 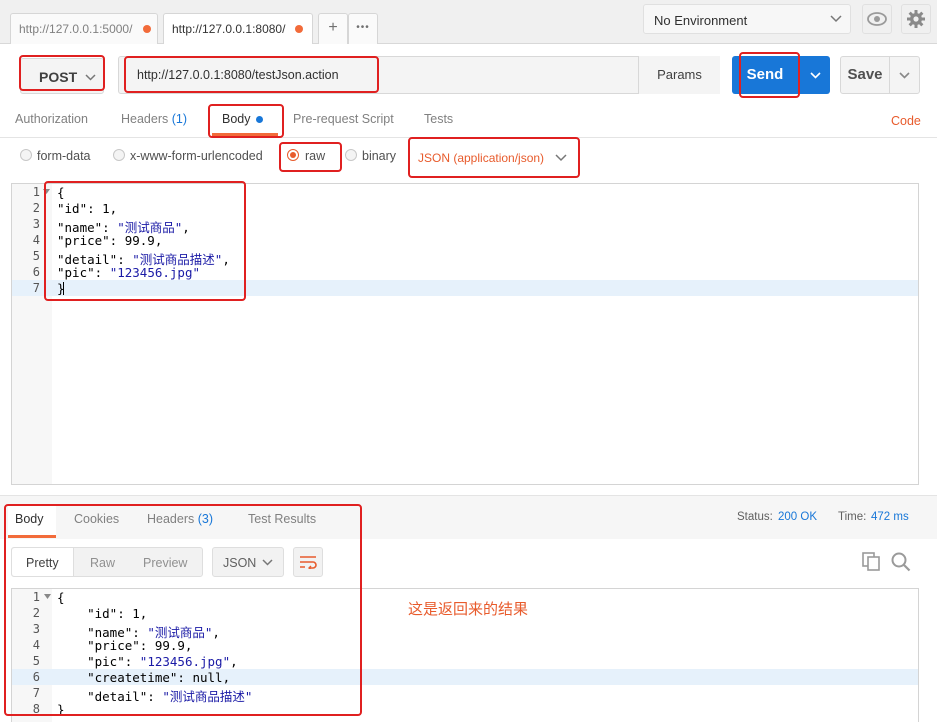 I want to click on raw-button: Raw, so click(x=102, y=563).